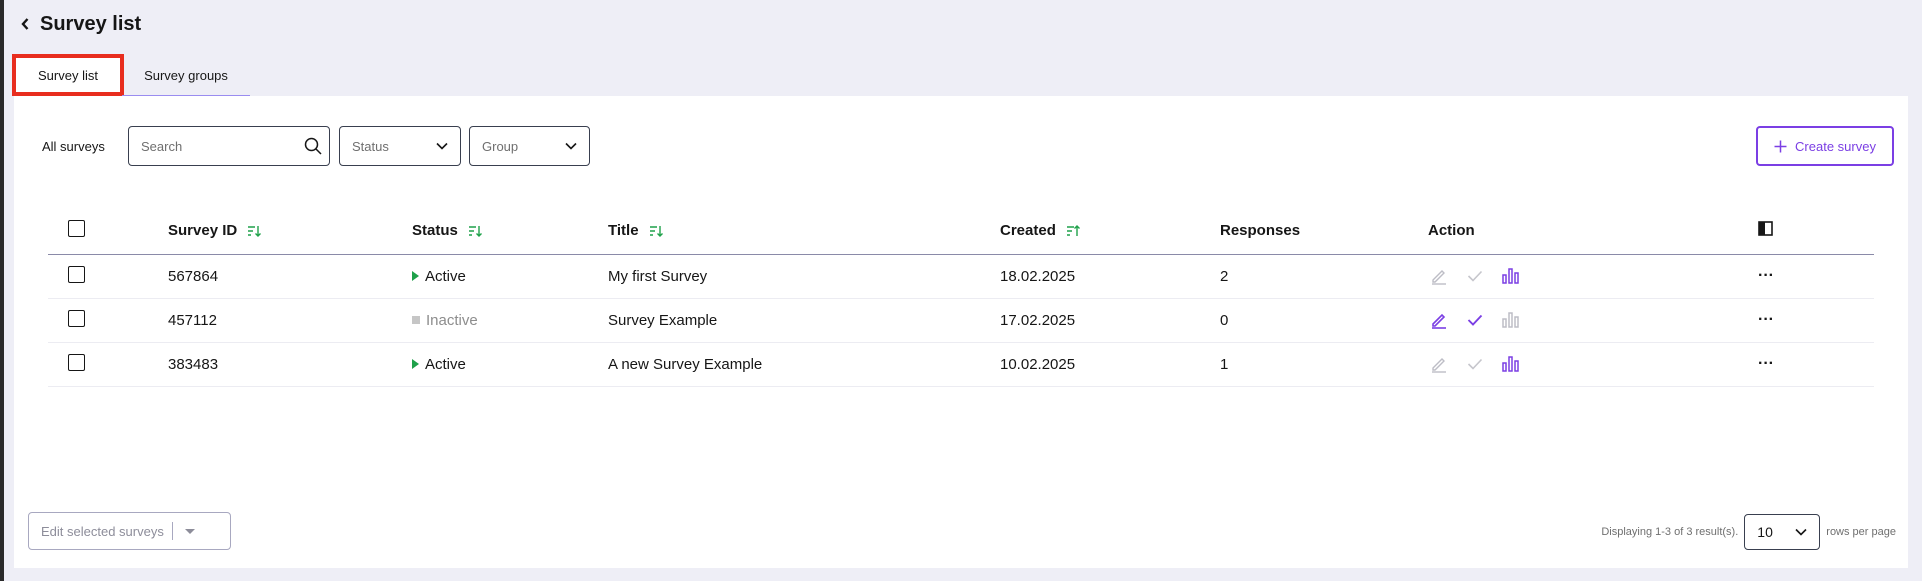 This screenshot has width=1922, height=581. What do you see at coordinates (76, 229) in the screenshot?
I see `select-all-checkbox` at bounding box center [76, 229].